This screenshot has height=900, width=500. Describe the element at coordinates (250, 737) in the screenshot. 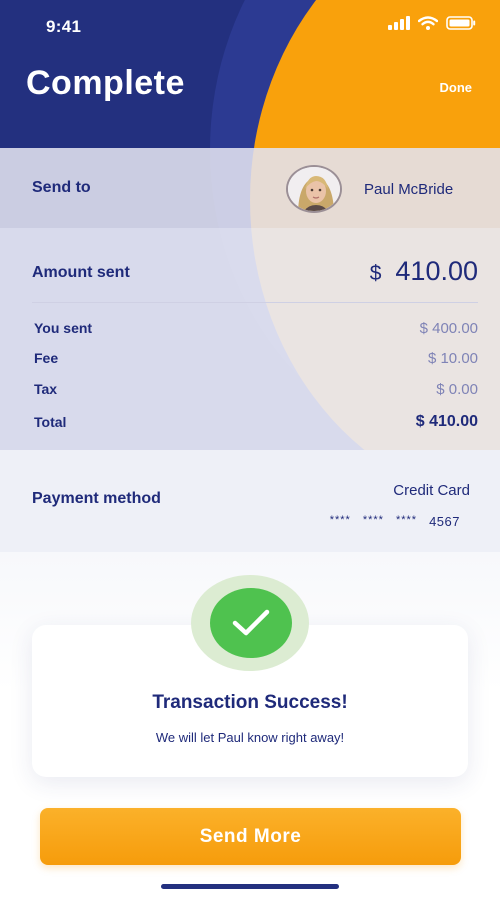

I see `success-subtitle: We will let Paul know right away!` at that location.